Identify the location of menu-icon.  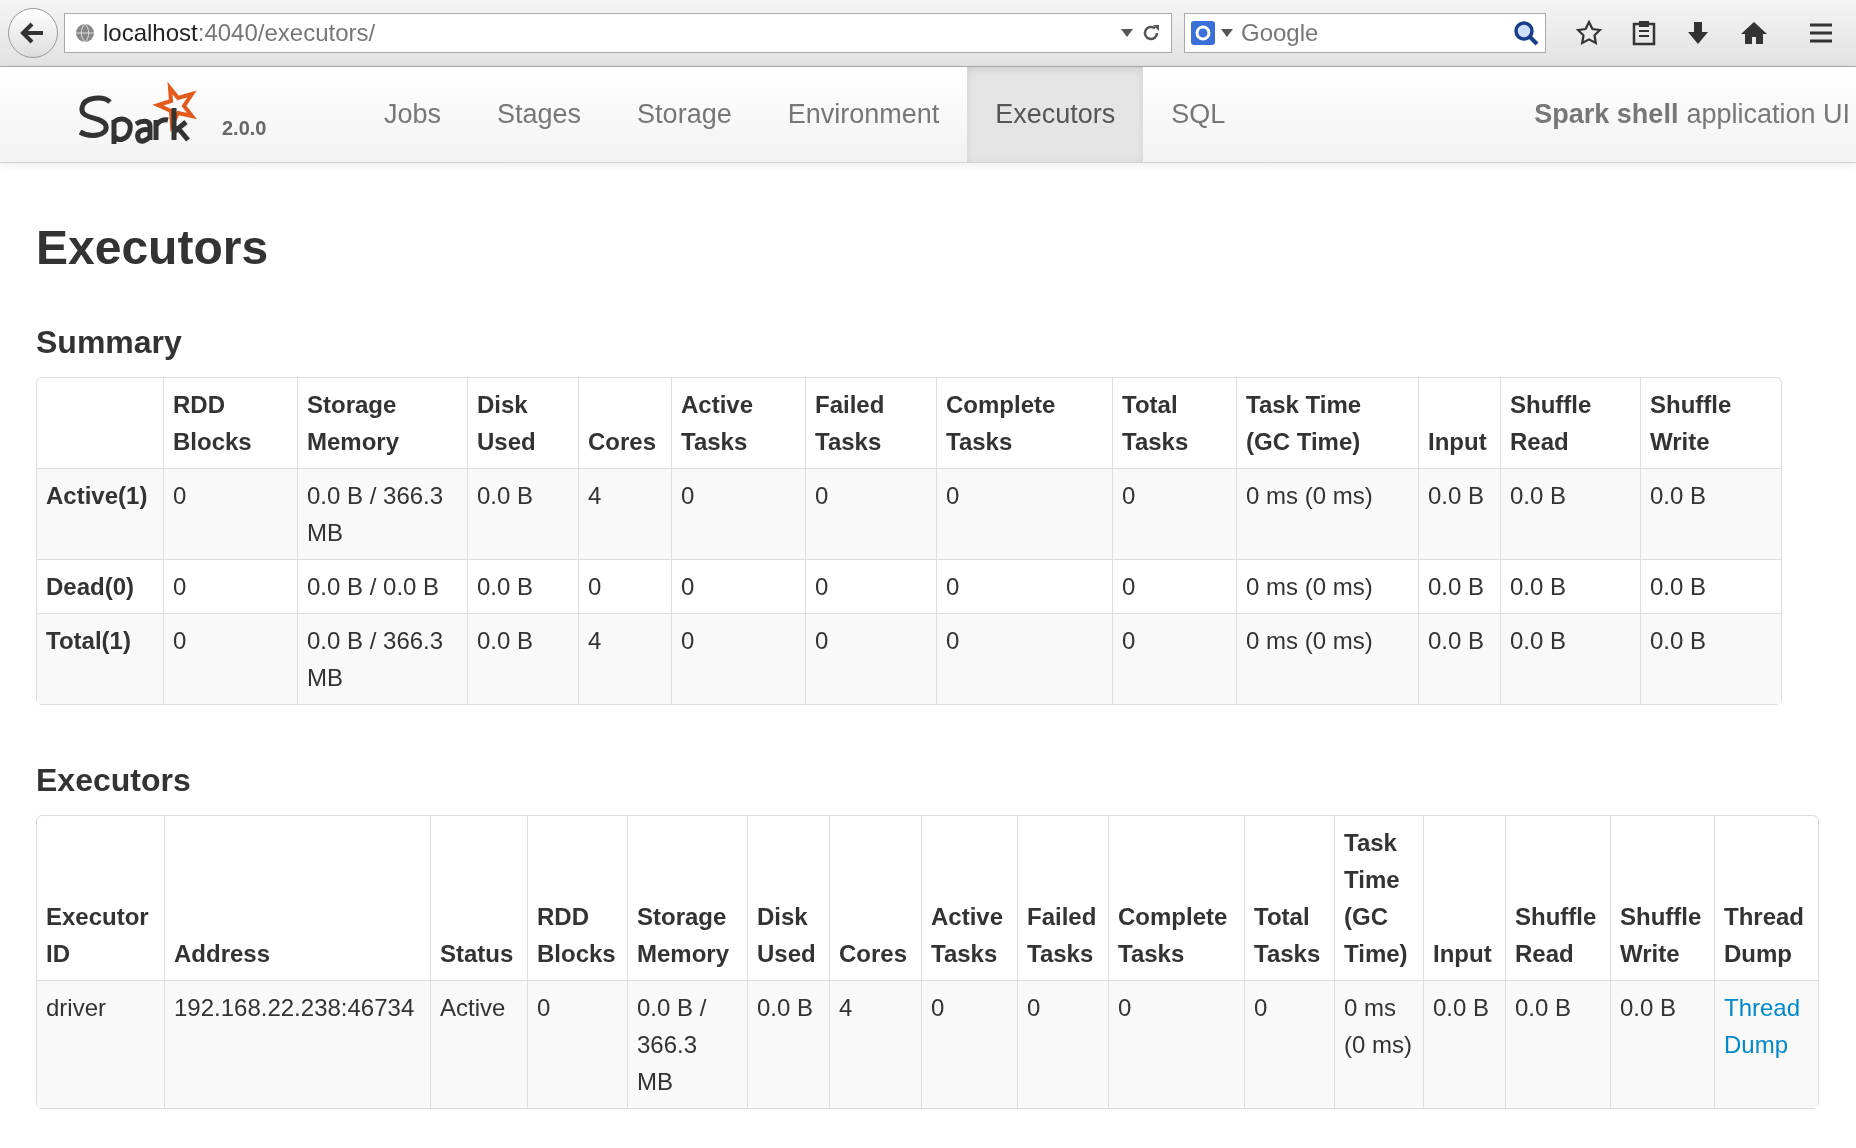
(1821, 33).